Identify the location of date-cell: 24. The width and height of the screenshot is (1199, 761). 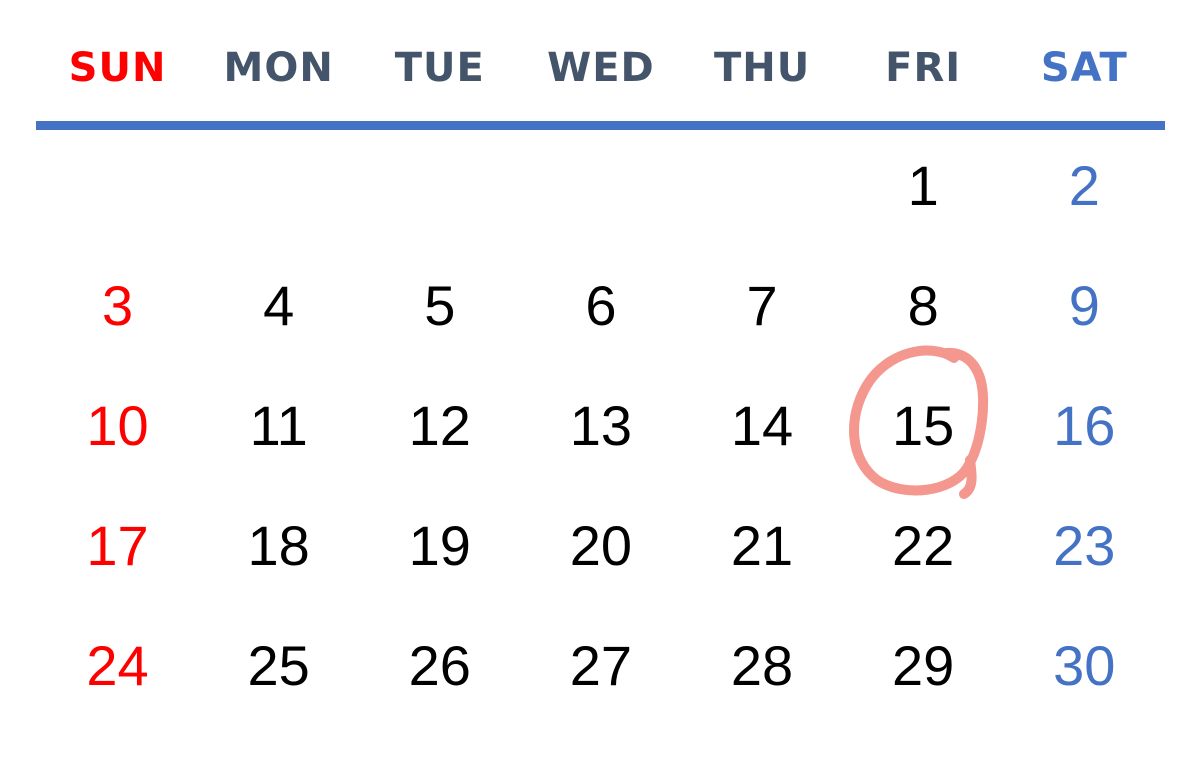
(117, 666).